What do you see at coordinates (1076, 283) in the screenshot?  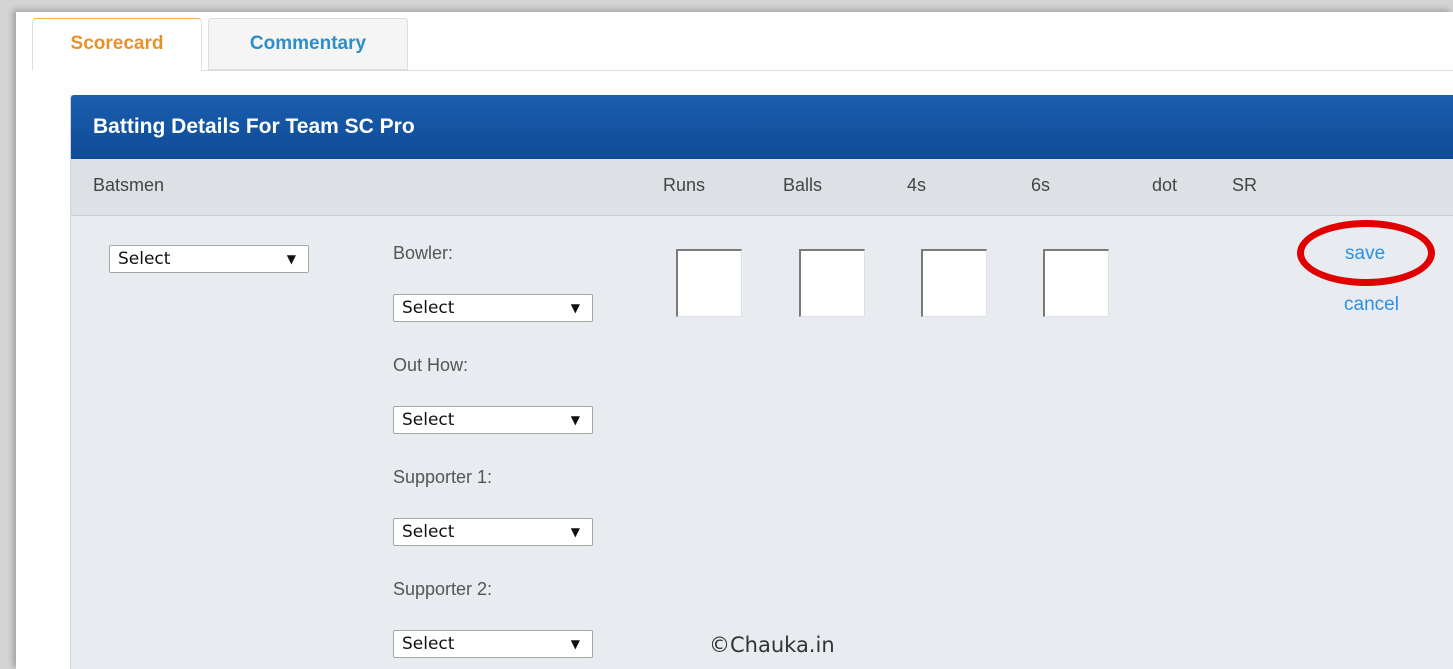 I see `sixes-input` at bounding box center [1076, 283].